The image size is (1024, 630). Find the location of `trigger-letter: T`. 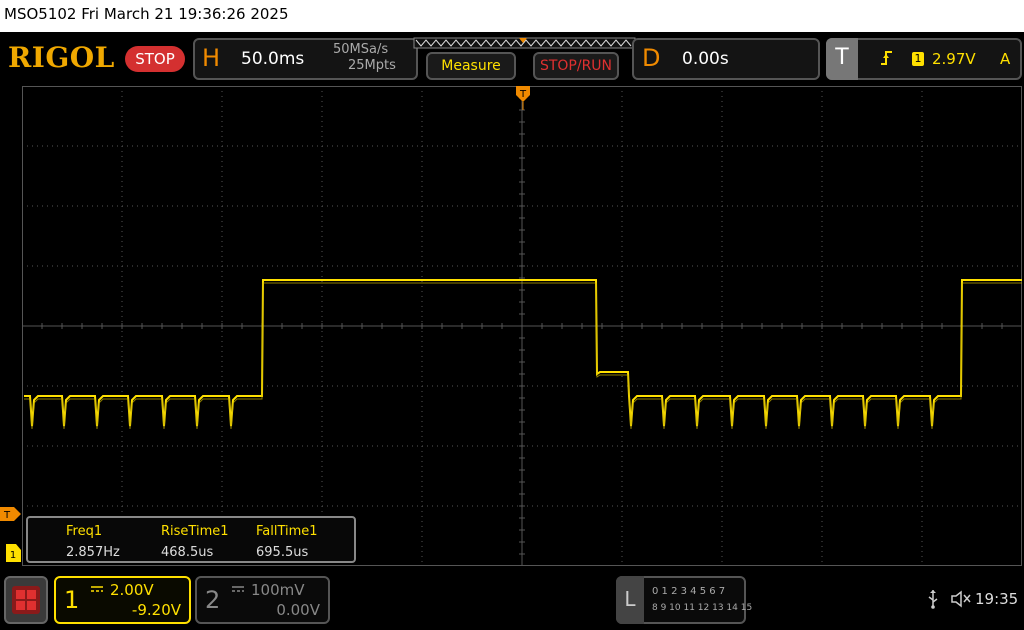

trigger-letter: T is located at coordinates (842, 57).